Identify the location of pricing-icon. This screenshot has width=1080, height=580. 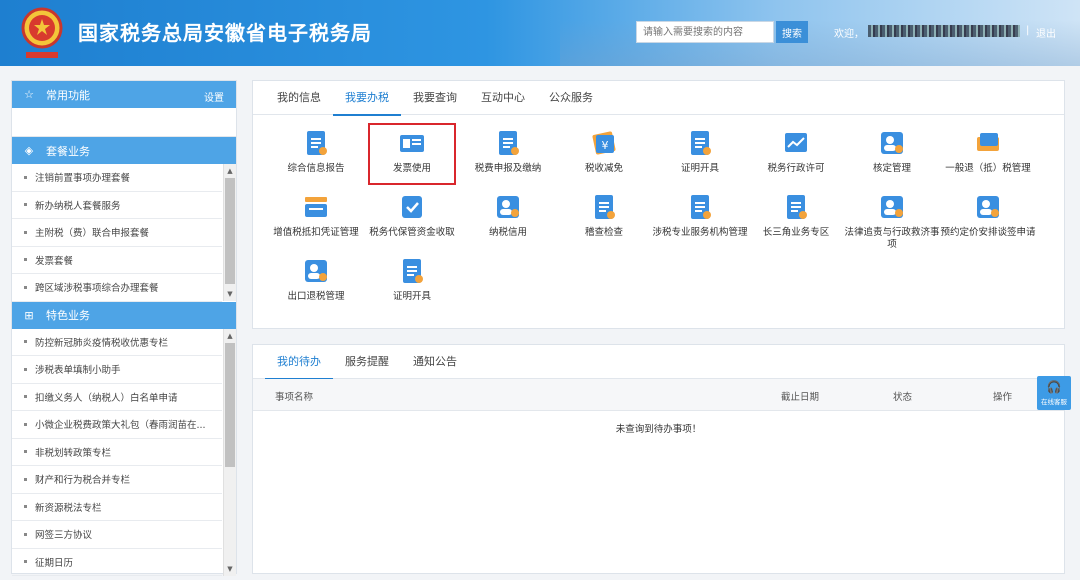
(988, 207).